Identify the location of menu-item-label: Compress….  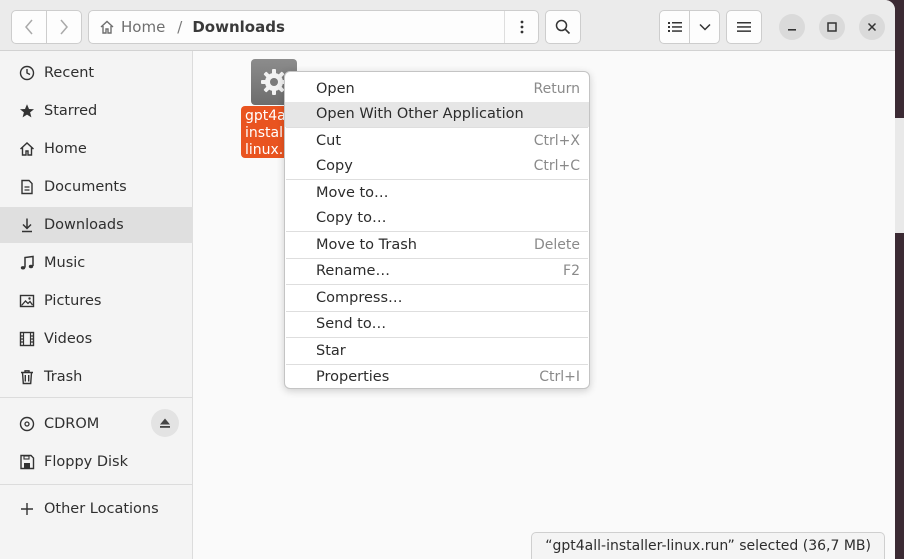
(359, 297).